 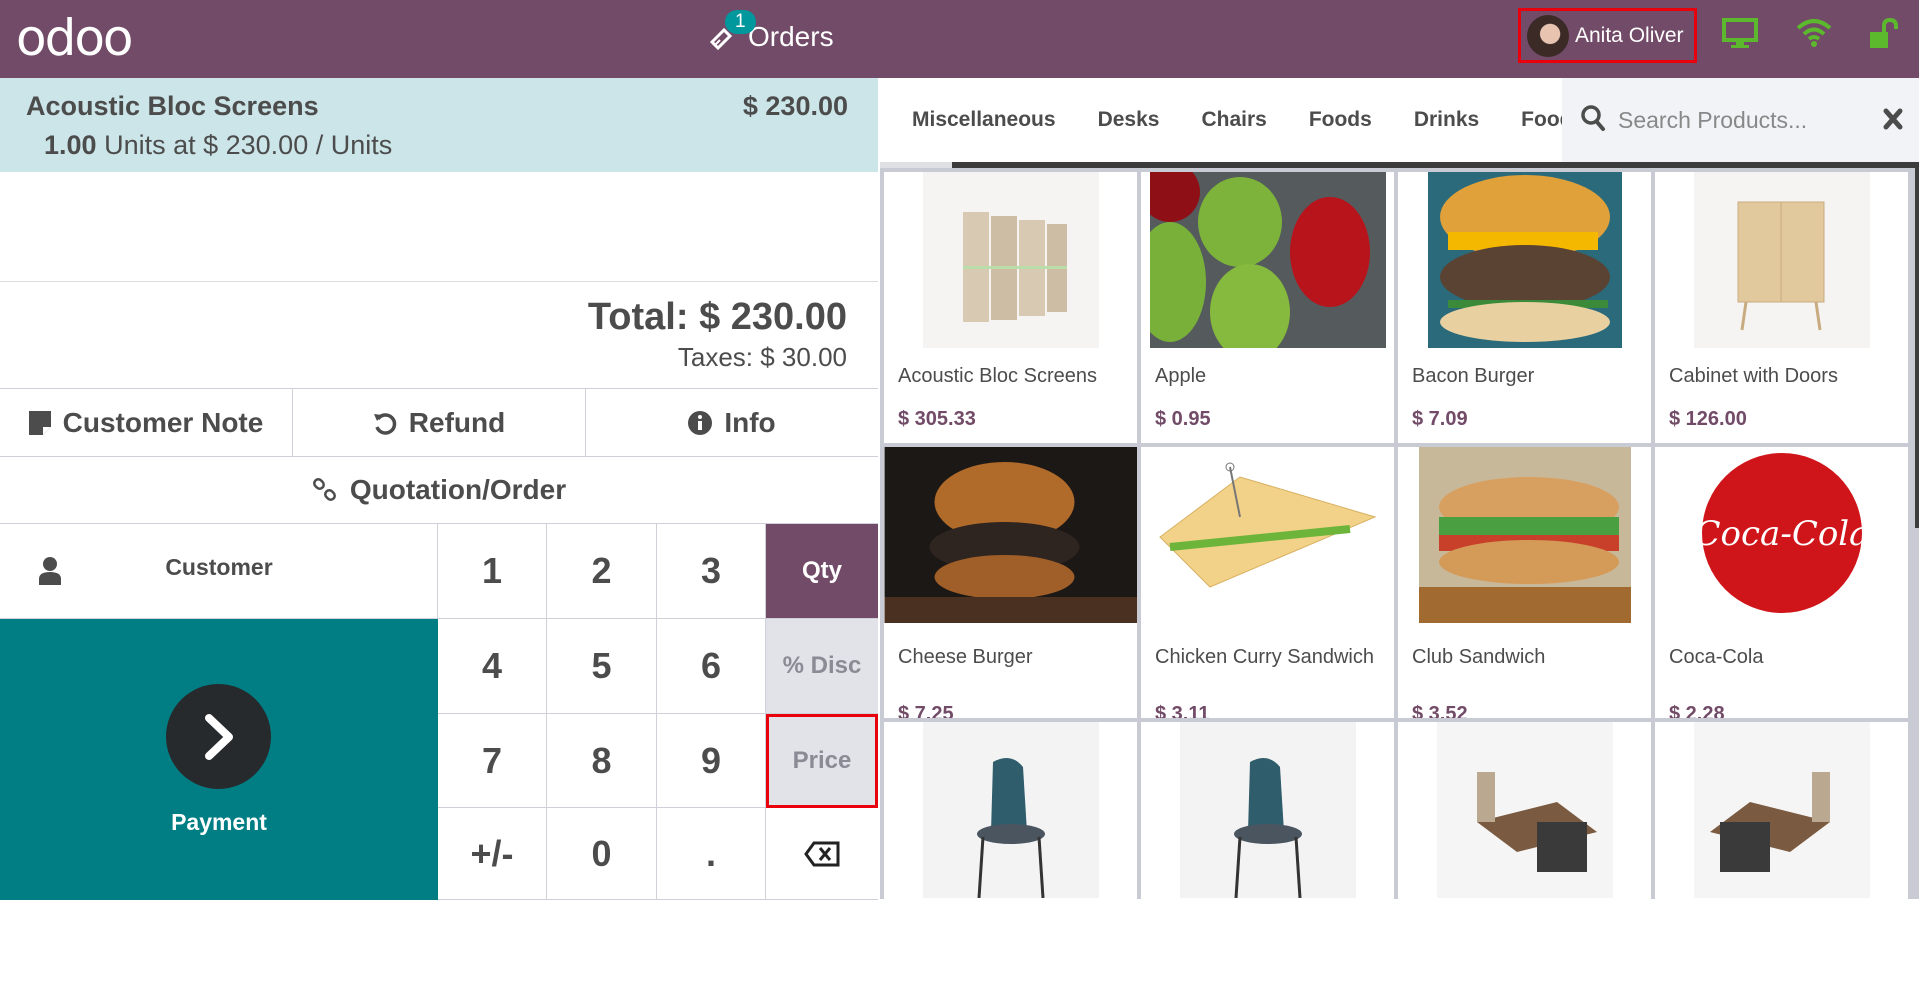 What do you see at coordinates (1267, 260) in the screenshot?
I see `product-image-apple` at bounding box center [1267, 260].